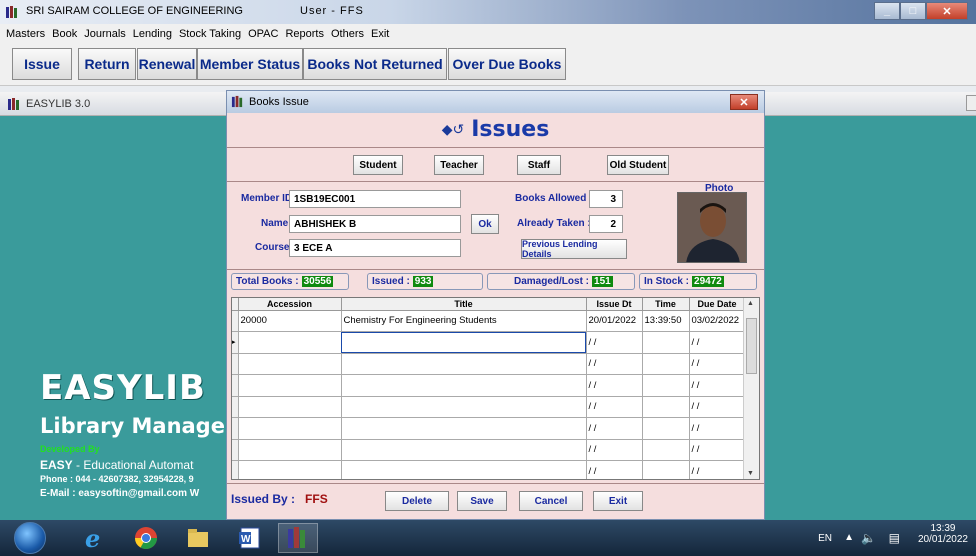 This screenshot has width=976, height=556. I want to click on staff-button: Staff, so click(539, 165).